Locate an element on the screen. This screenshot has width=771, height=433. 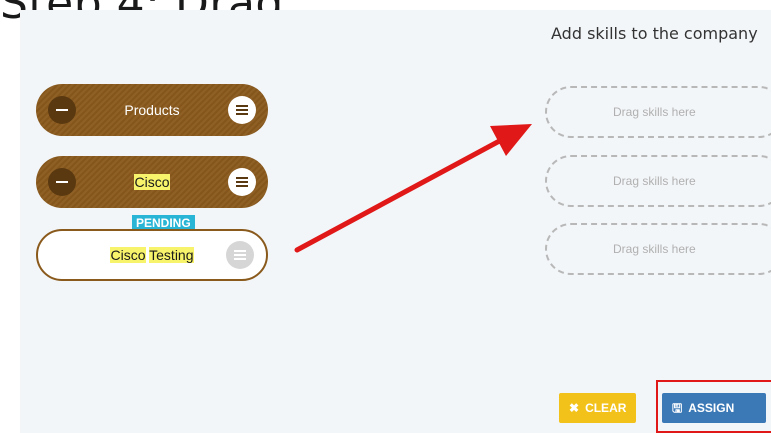
clear-label: CLEAR is located at coordinates (606, 408).